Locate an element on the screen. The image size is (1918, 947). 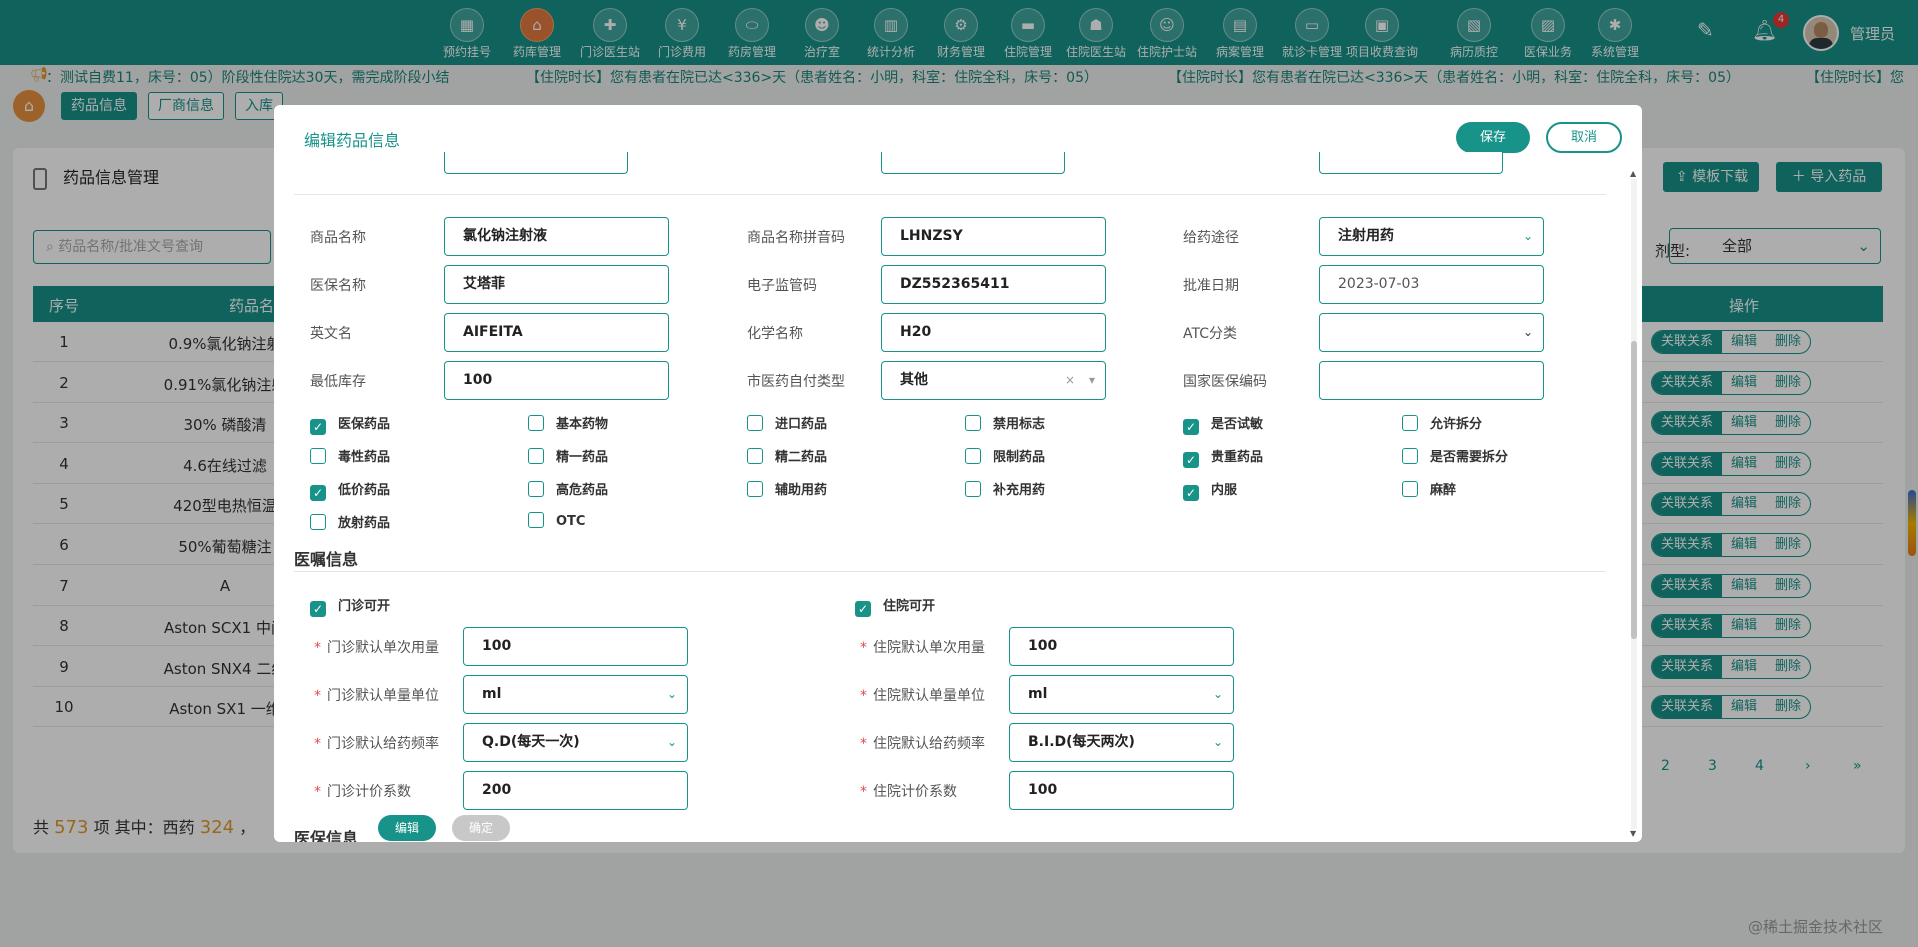
insurance-confirm-button: 确定 is located at coordinates (481, 828).